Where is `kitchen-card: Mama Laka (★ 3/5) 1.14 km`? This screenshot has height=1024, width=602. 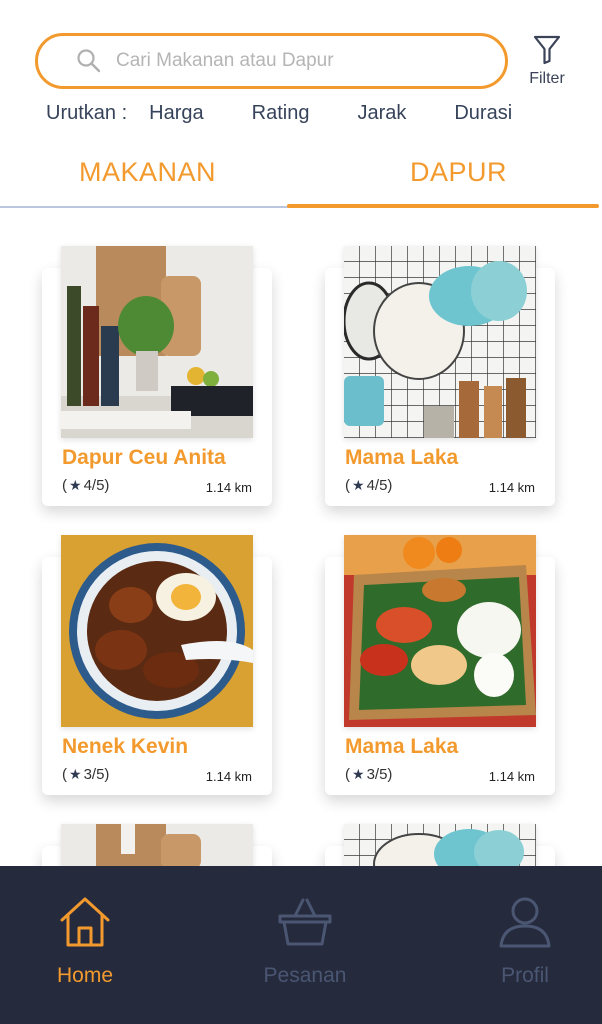 kitchen-card: Mama Laka (★ 3/5) 1.14 km is located at coordinates (440, 665).